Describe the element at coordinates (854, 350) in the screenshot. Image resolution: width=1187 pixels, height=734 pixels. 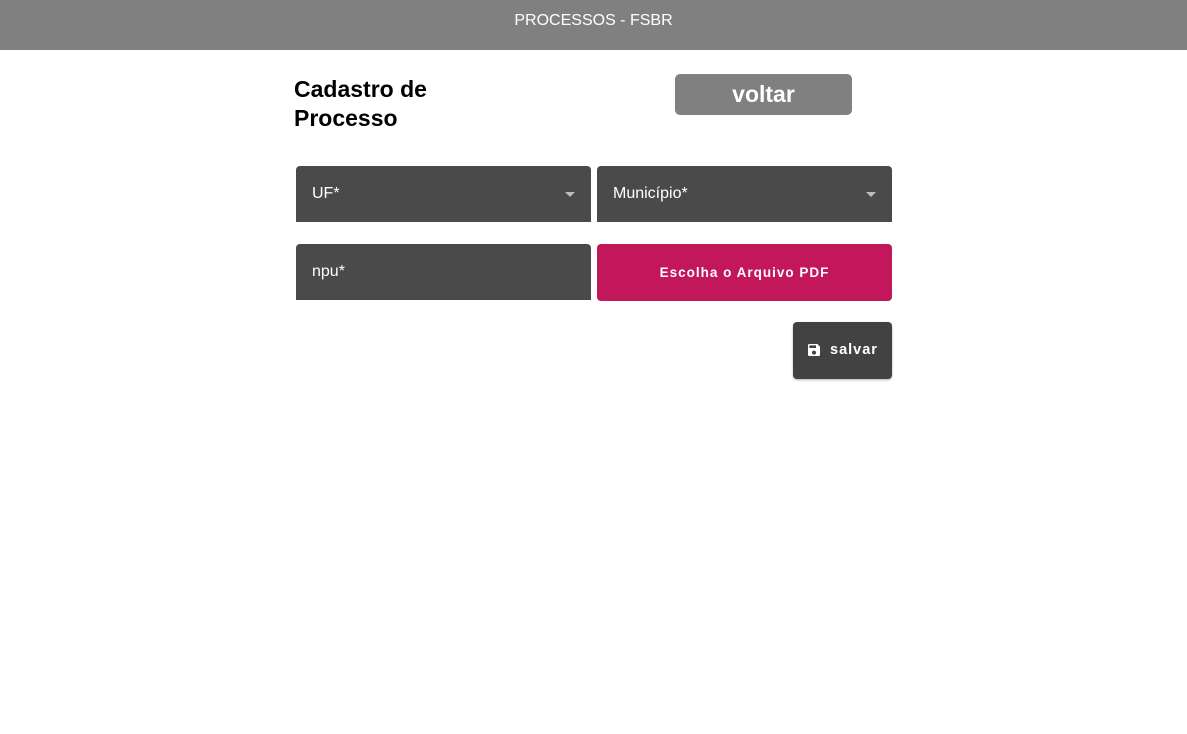
I see `save-button-label: salvar` at that location.